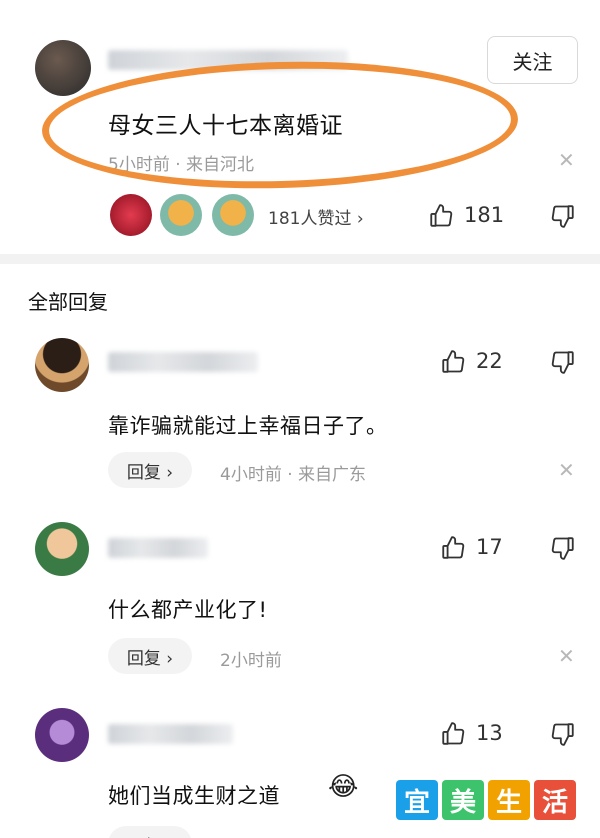 This screenshot has height=838, width=600. Describe the element at coordinates (280, 125) in the screenshot. I see `annotation-circle` at that location.